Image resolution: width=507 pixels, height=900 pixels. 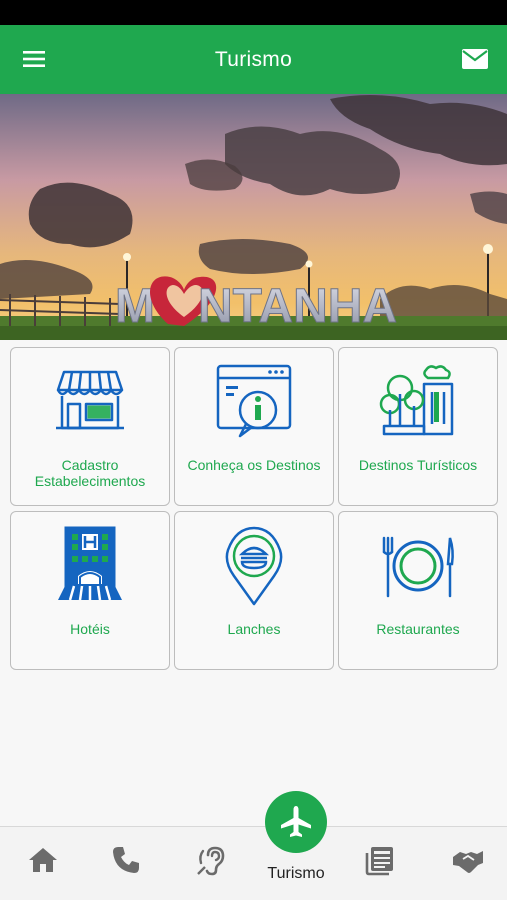 What do you see at coordinates (254, 401) in the screenshot?
I see `info-browser-icon` at bounding box center [254, 401].